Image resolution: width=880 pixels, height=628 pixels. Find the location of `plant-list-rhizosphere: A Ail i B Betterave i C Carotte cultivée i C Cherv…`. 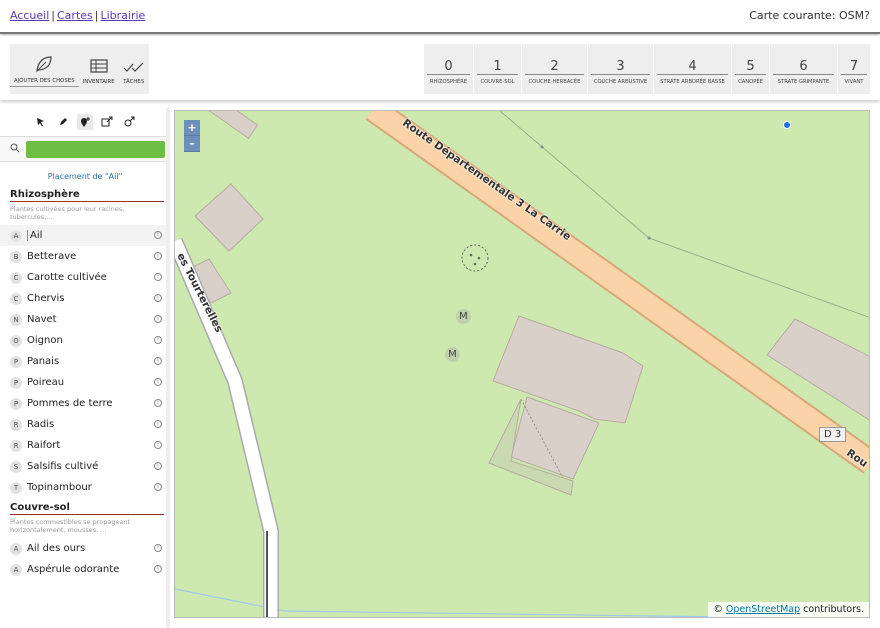

plant-list-rhizosphere: A Ail i B Betterave i C Carotte cultivée i C Cherv… is located at coordinates (85, 361).